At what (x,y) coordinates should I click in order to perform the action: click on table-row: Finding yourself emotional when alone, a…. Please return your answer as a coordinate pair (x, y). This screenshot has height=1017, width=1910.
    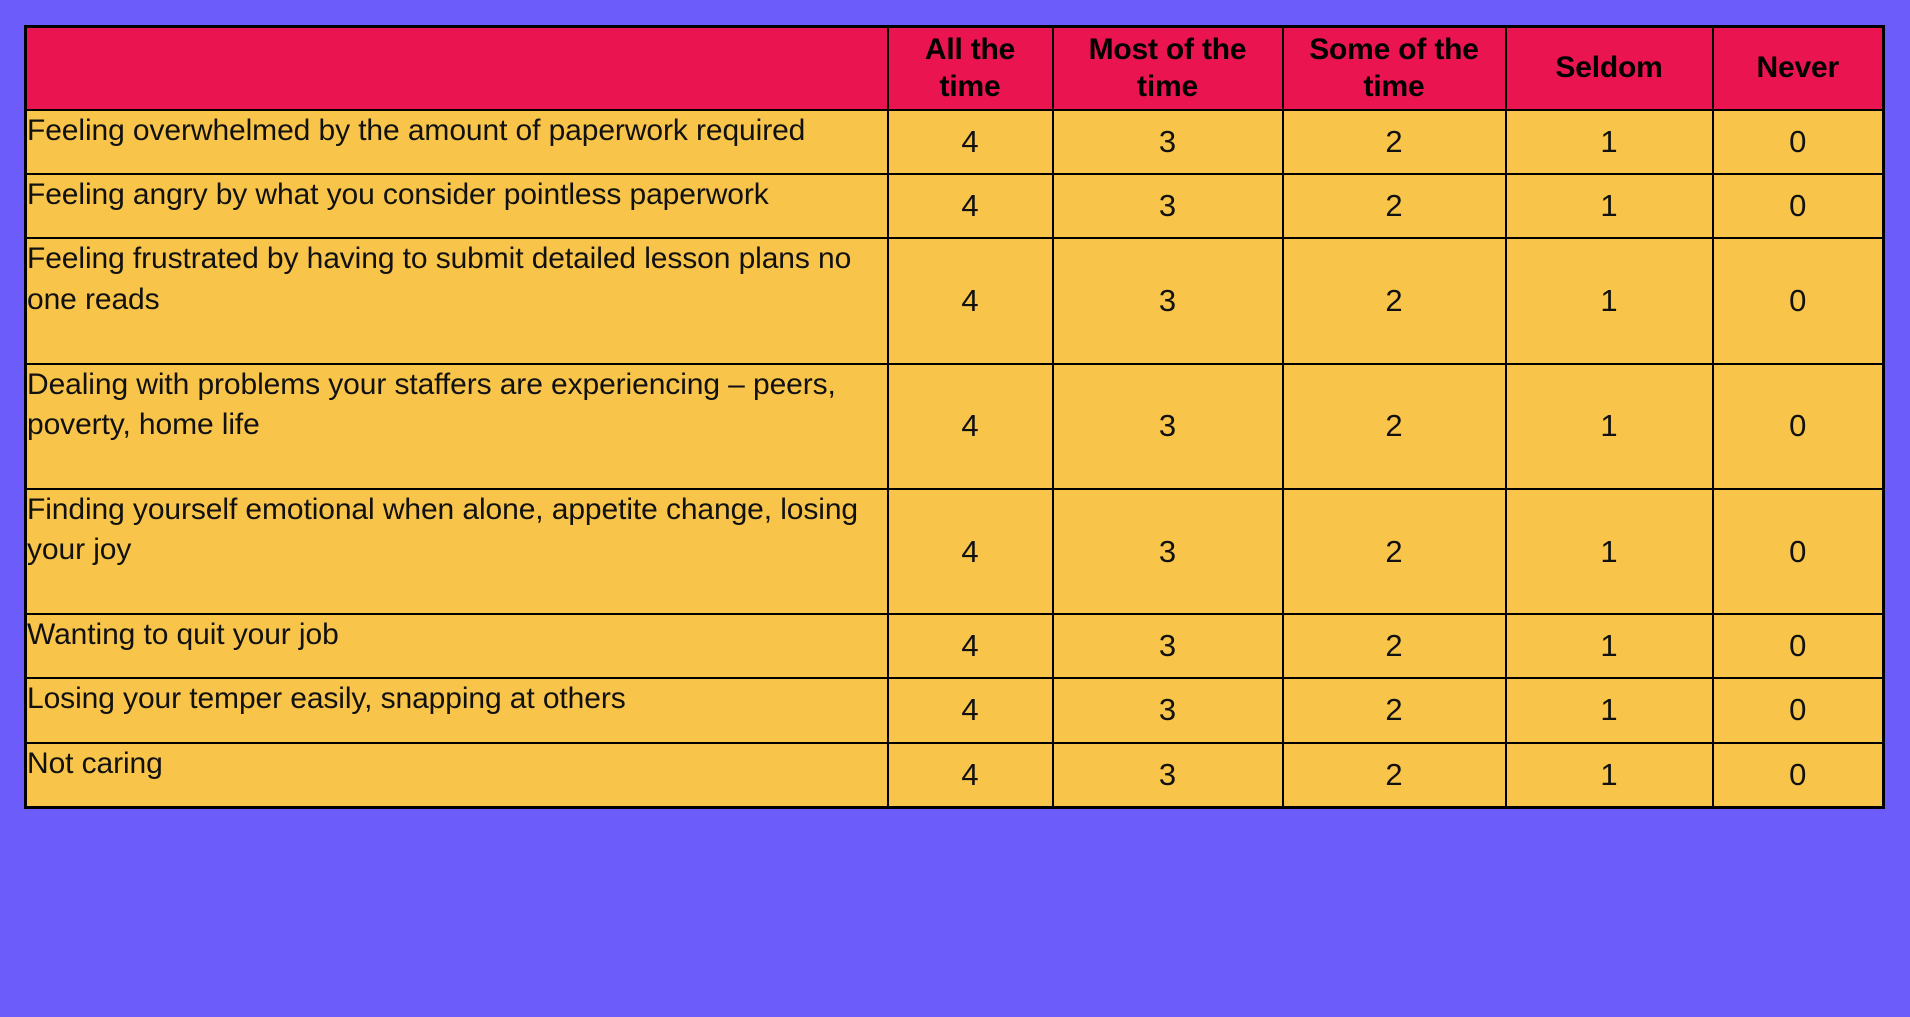
    Looking at the image, I should click on (954, 551).